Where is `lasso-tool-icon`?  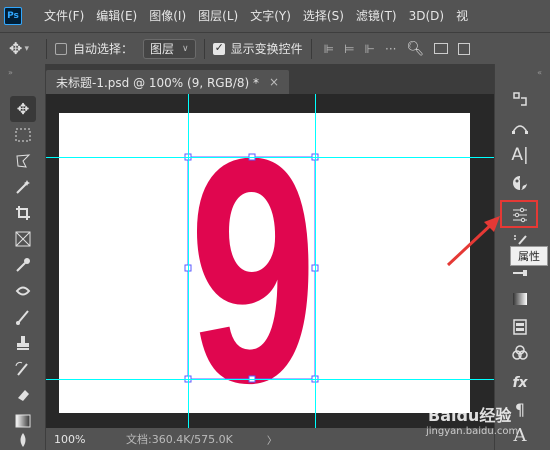
lasso-tool-icon is located at coordinates (23, 161).